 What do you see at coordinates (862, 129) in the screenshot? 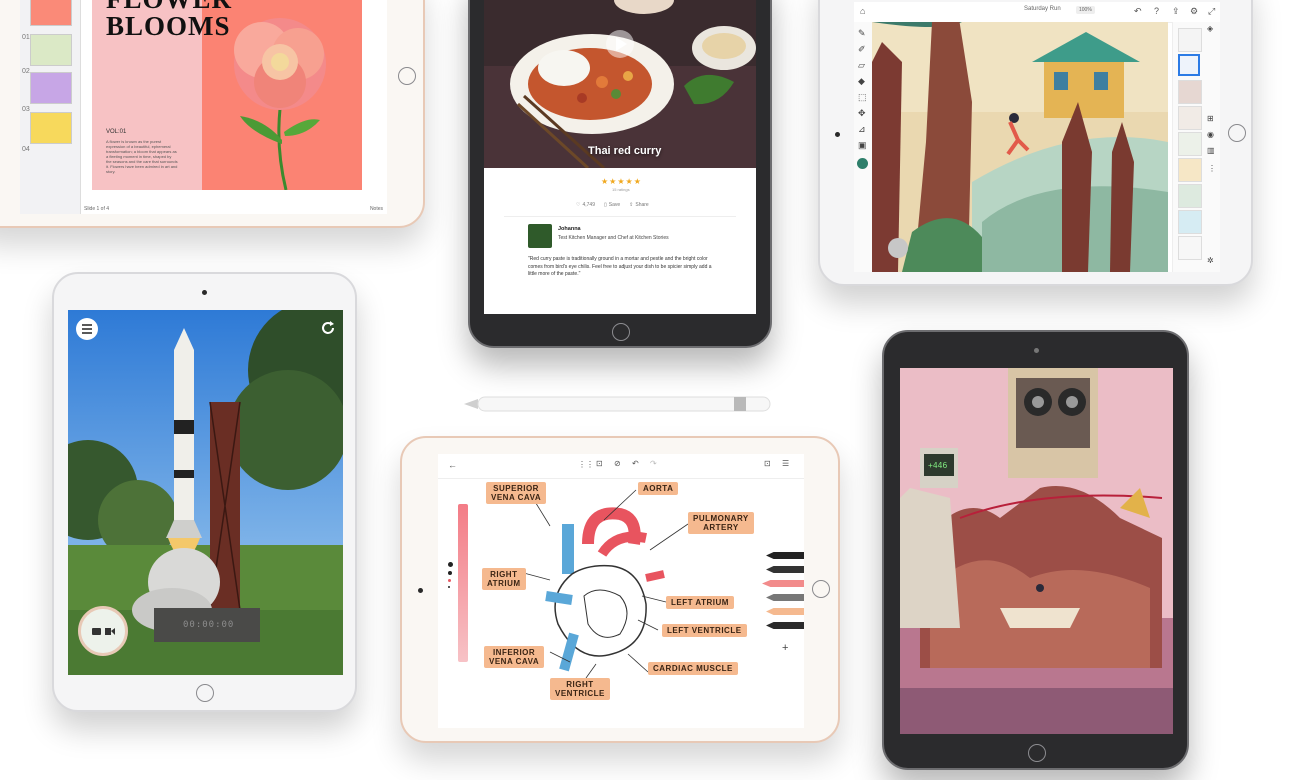
I see `eyedropper-icon: ⊿` at bounding box center [862, 129].